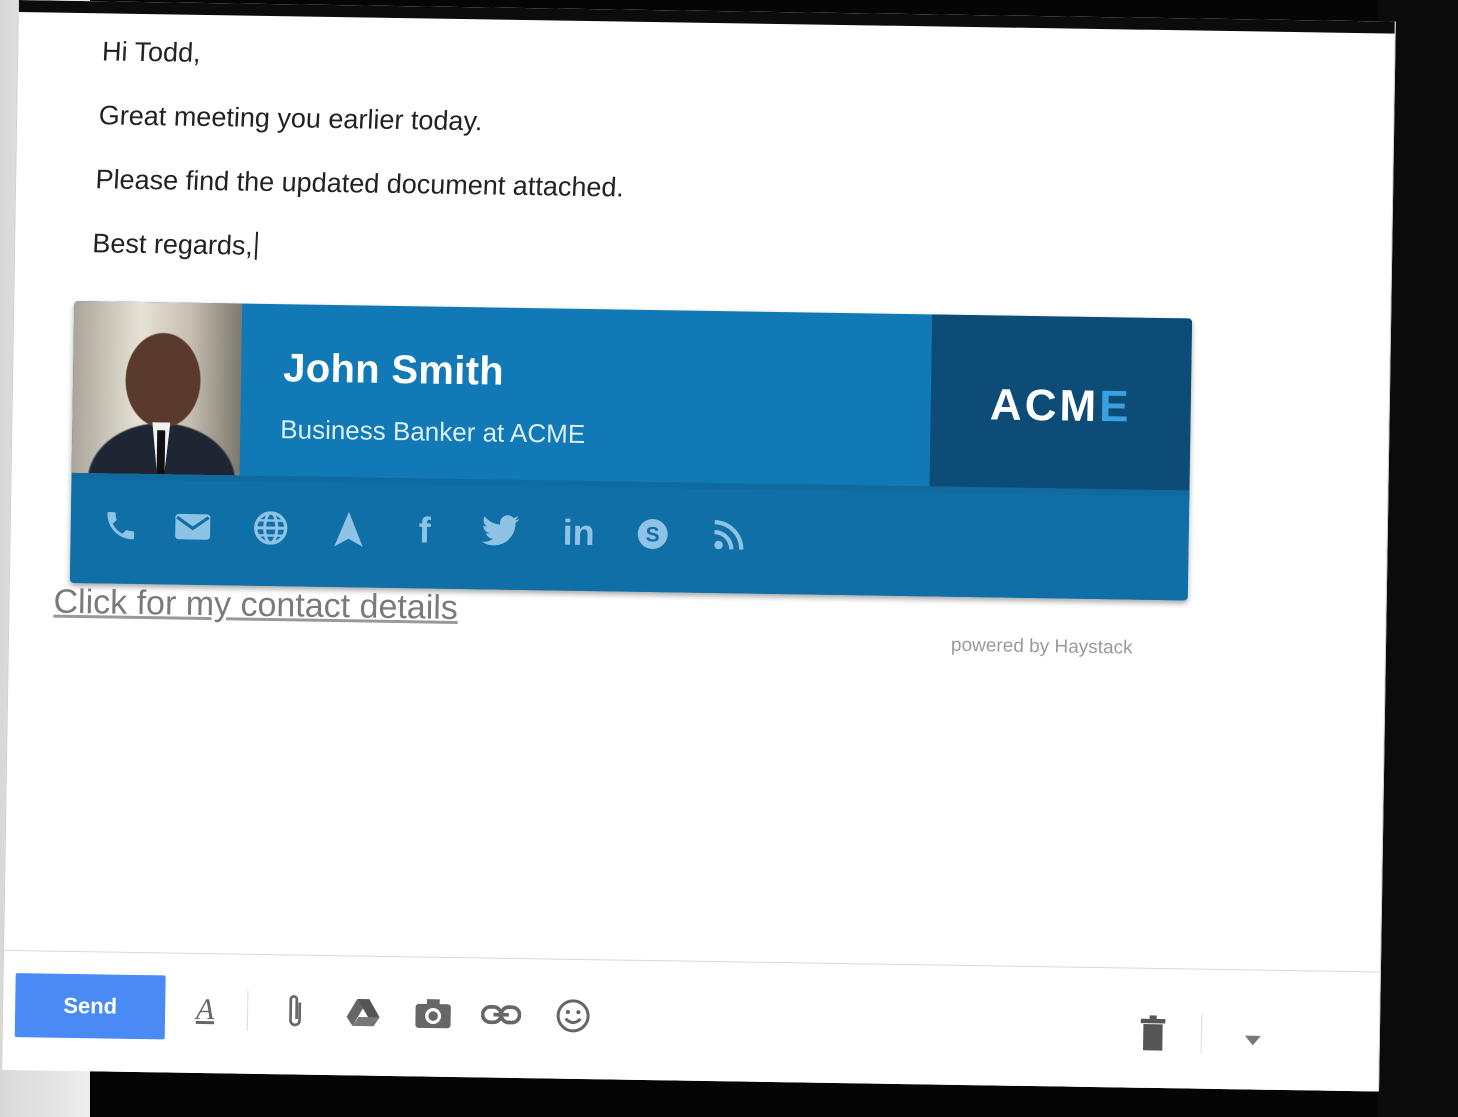 This screenshot has width=1458, height=1117. I want to click on drive-icon, so click(363, 1012).